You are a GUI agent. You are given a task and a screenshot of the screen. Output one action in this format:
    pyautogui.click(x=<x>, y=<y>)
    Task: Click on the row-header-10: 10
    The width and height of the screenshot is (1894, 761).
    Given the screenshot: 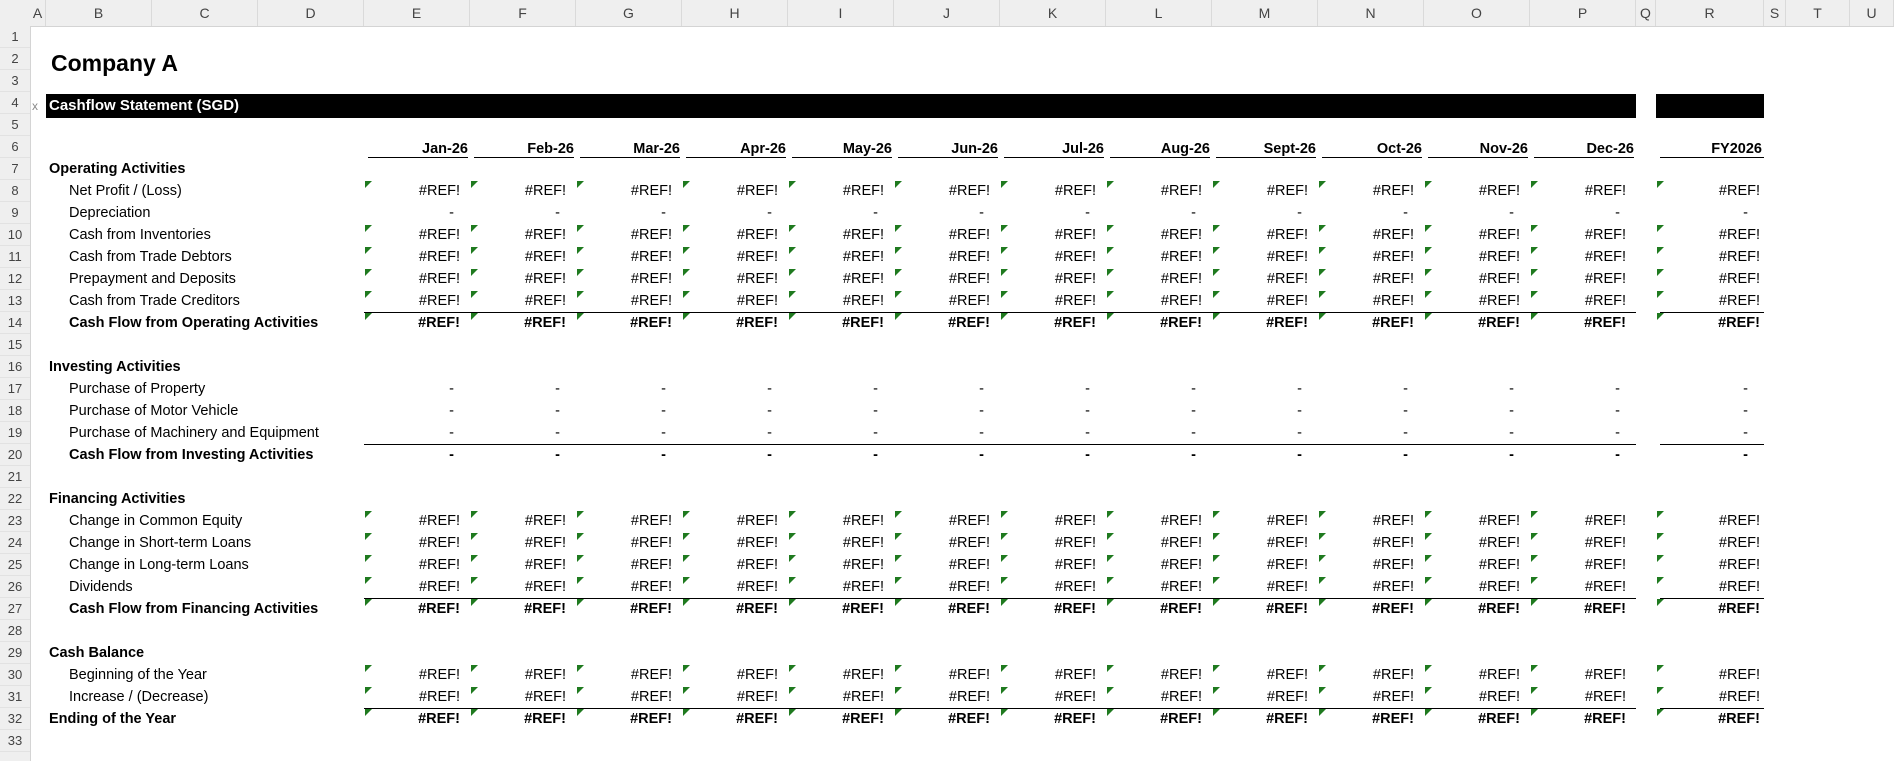 What is the action you would take?
    pyautogui.click(x=15, y=235)
    